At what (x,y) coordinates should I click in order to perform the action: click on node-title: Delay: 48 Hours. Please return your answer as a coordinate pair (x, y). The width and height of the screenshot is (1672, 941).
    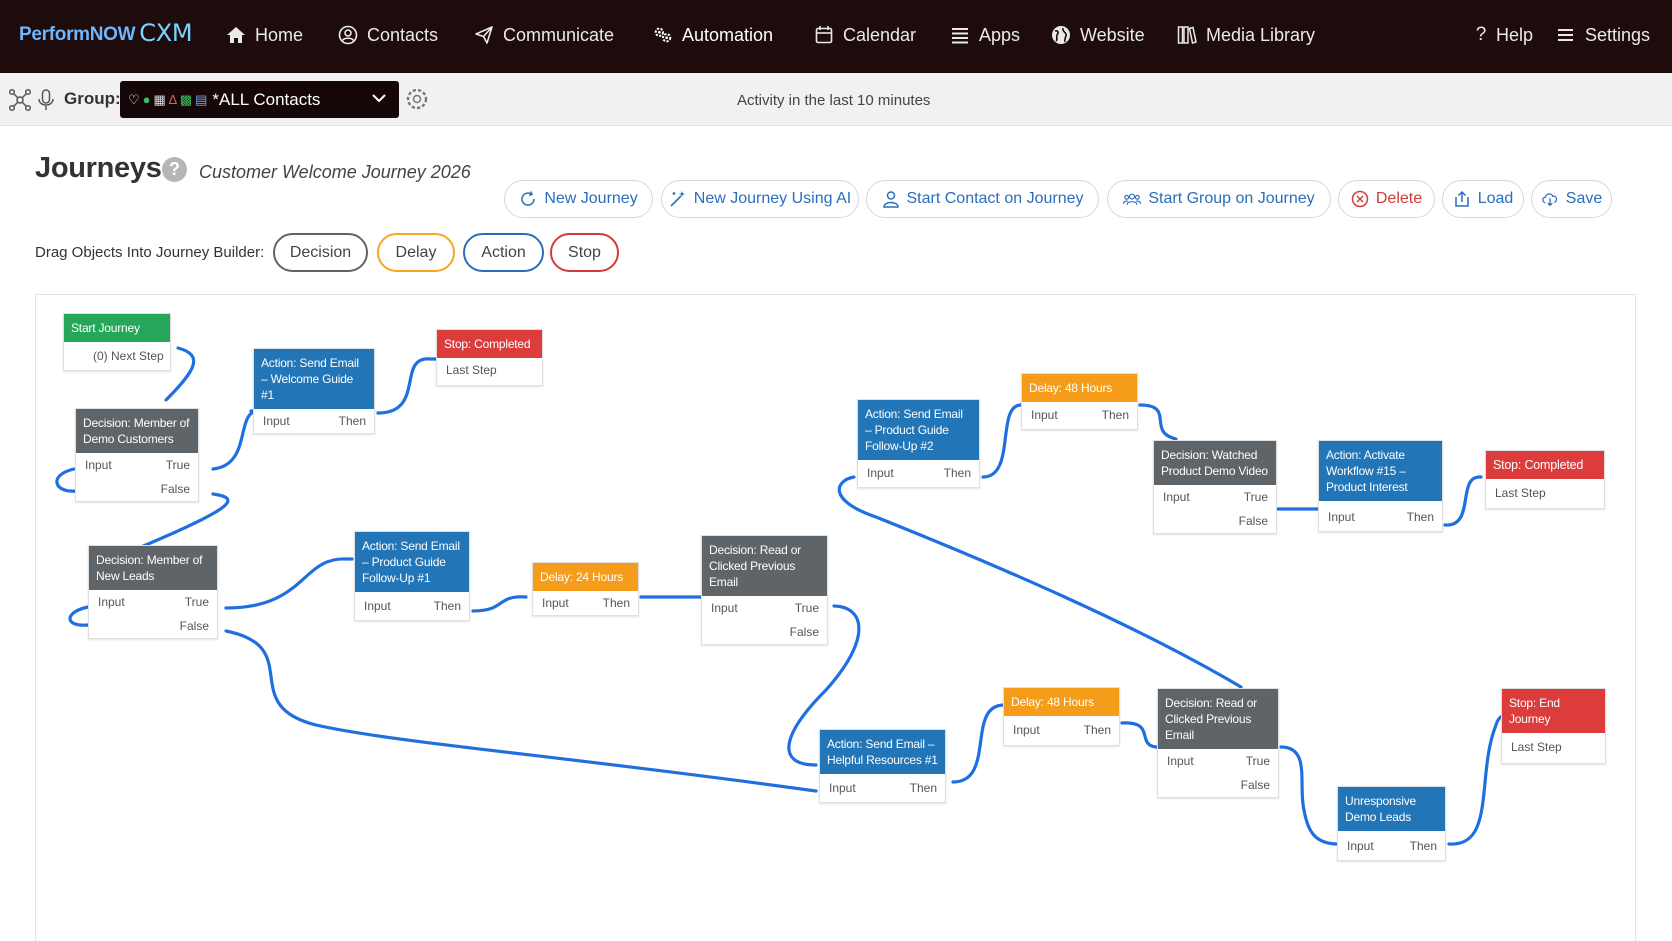
    Looking at the image, I should click on (1061, 702).